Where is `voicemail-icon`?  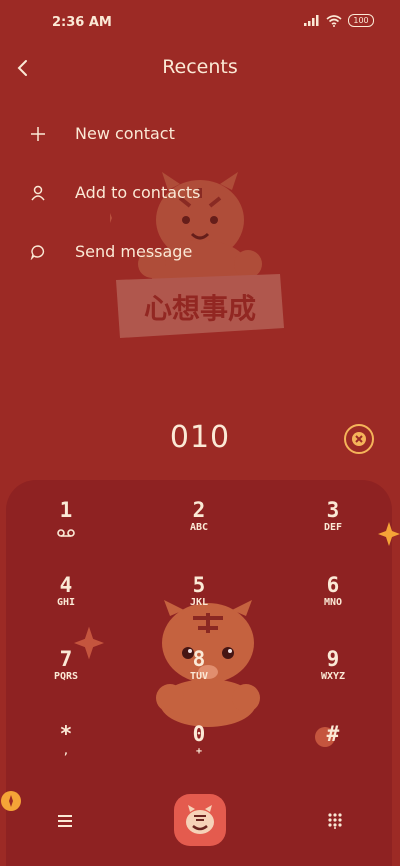
voicemail-icon is located at coordinates (66, 533).